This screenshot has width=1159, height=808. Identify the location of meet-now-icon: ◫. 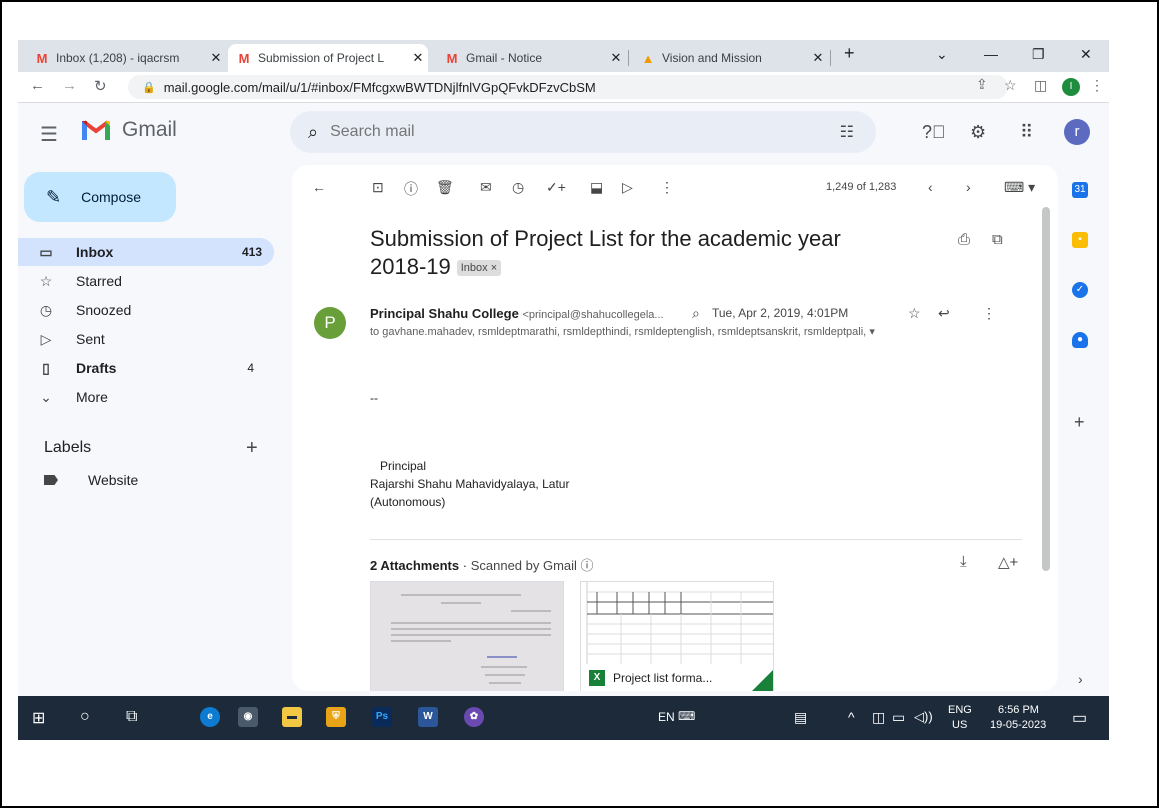
(878, 717).